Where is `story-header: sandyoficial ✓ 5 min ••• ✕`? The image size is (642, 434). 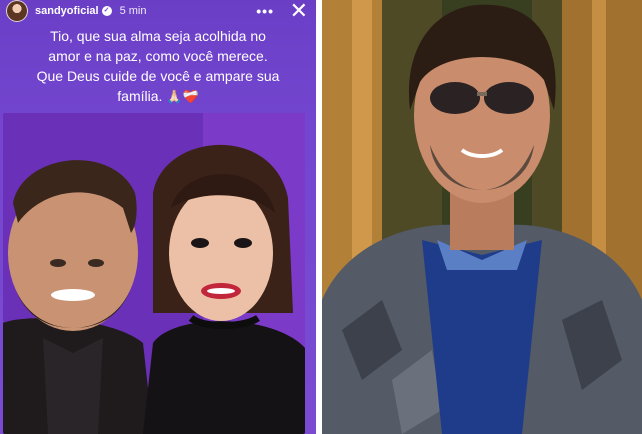 story-header: sandyoficial ✓ 5 min ••• ✕ is located at coordinates (158, 11).